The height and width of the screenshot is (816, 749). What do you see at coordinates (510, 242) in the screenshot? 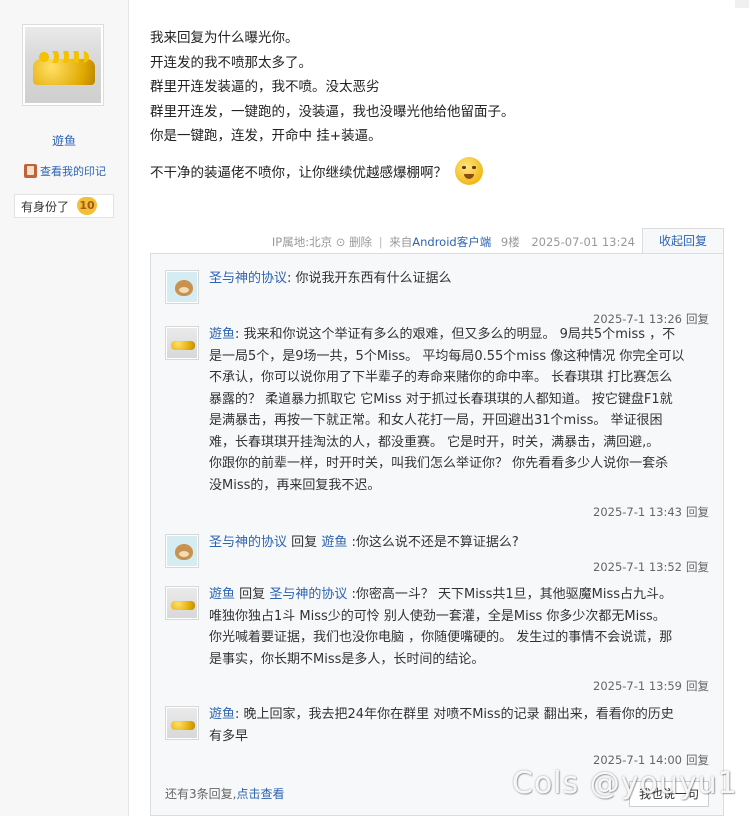
I see `floor-number: 9楼` at bounding box center [510, 242].